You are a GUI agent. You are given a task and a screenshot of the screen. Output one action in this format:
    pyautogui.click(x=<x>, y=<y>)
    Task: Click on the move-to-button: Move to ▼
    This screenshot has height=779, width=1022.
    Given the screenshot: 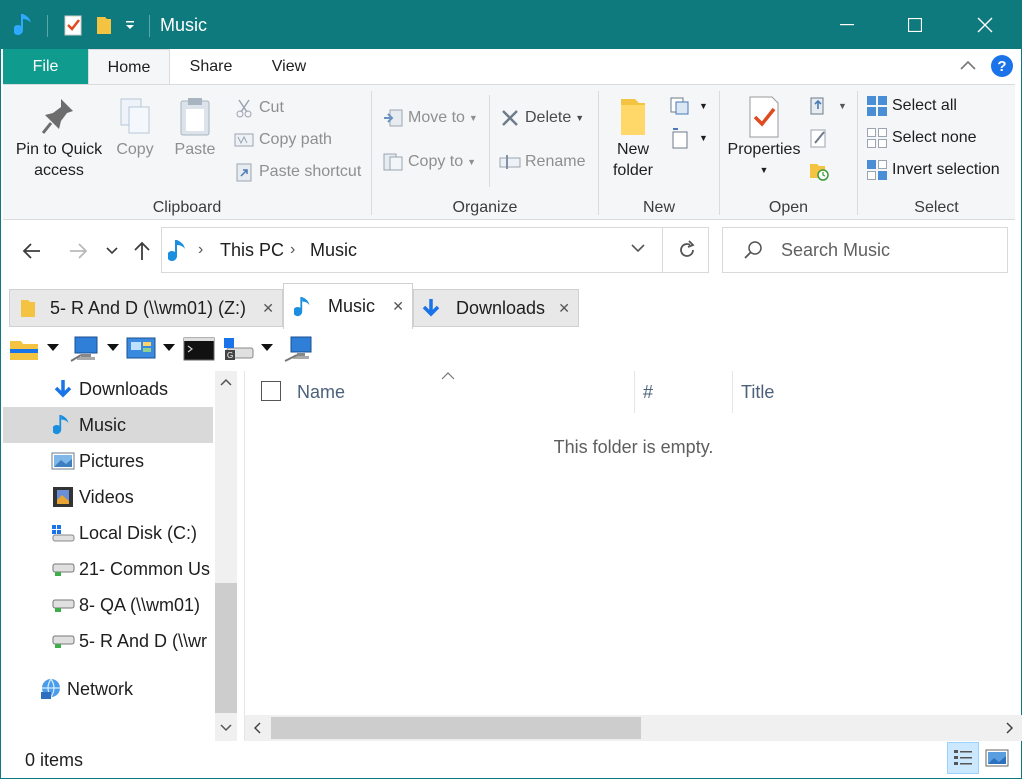 What is the action you would take?
    pyautogui.click(x=430, y=118)
    